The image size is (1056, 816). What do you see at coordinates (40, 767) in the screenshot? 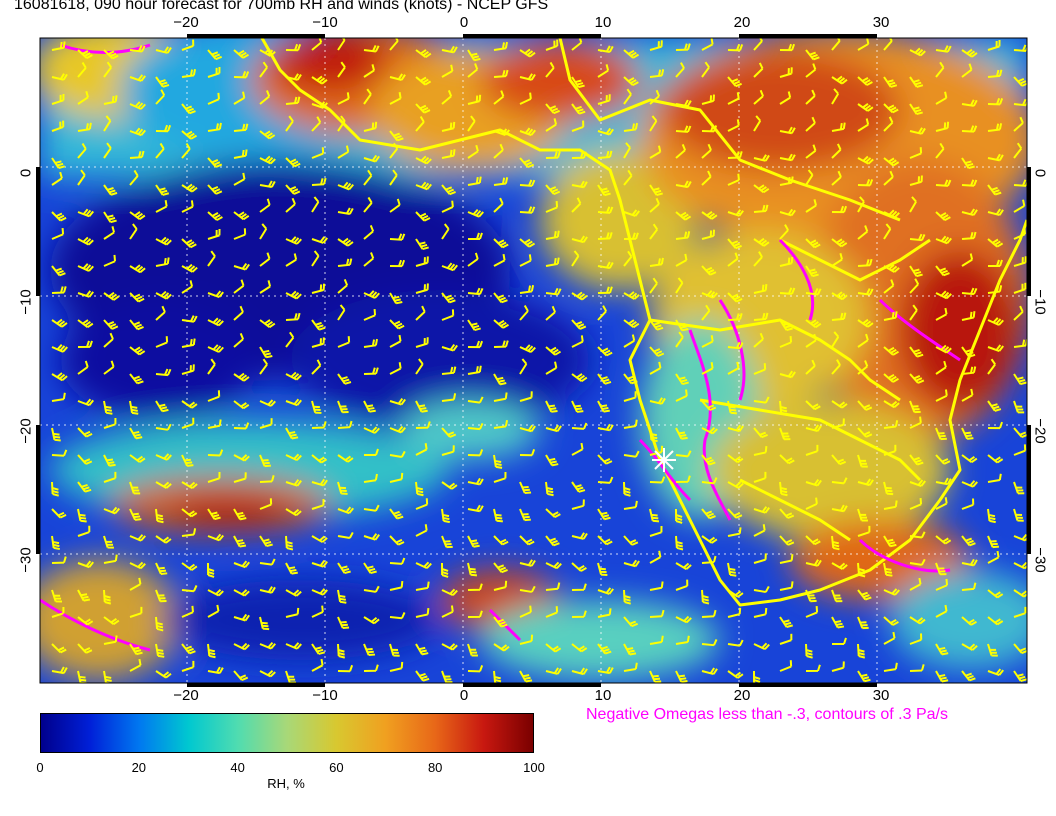
I see `colorbar-tick-label: 0` at bounding box center [40, 767].